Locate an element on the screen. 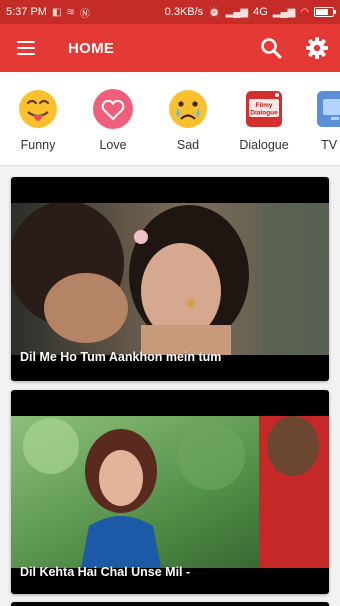 The width and height of the screenshot is (340, 606). category-dialogue: Filmy Dialogue Dialogue is located at coordinates (264, 120).